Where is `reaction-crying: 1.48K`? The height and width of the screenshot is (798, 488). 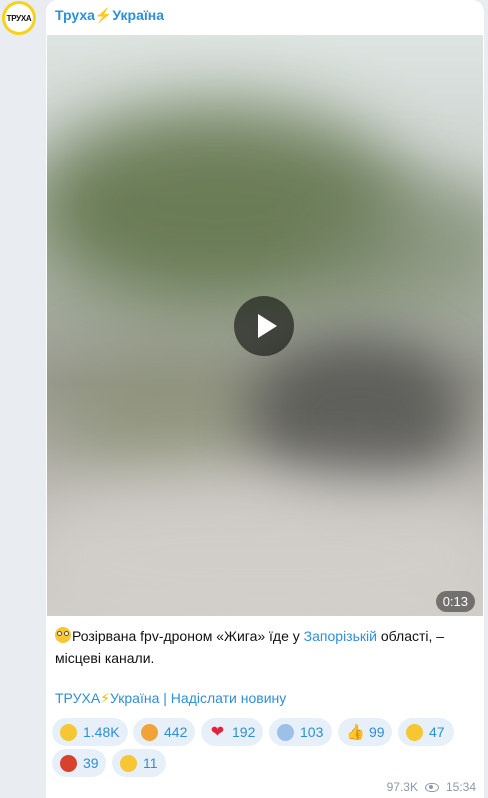
reaction-crying: 1.48K is located at coordinates (90, 732).